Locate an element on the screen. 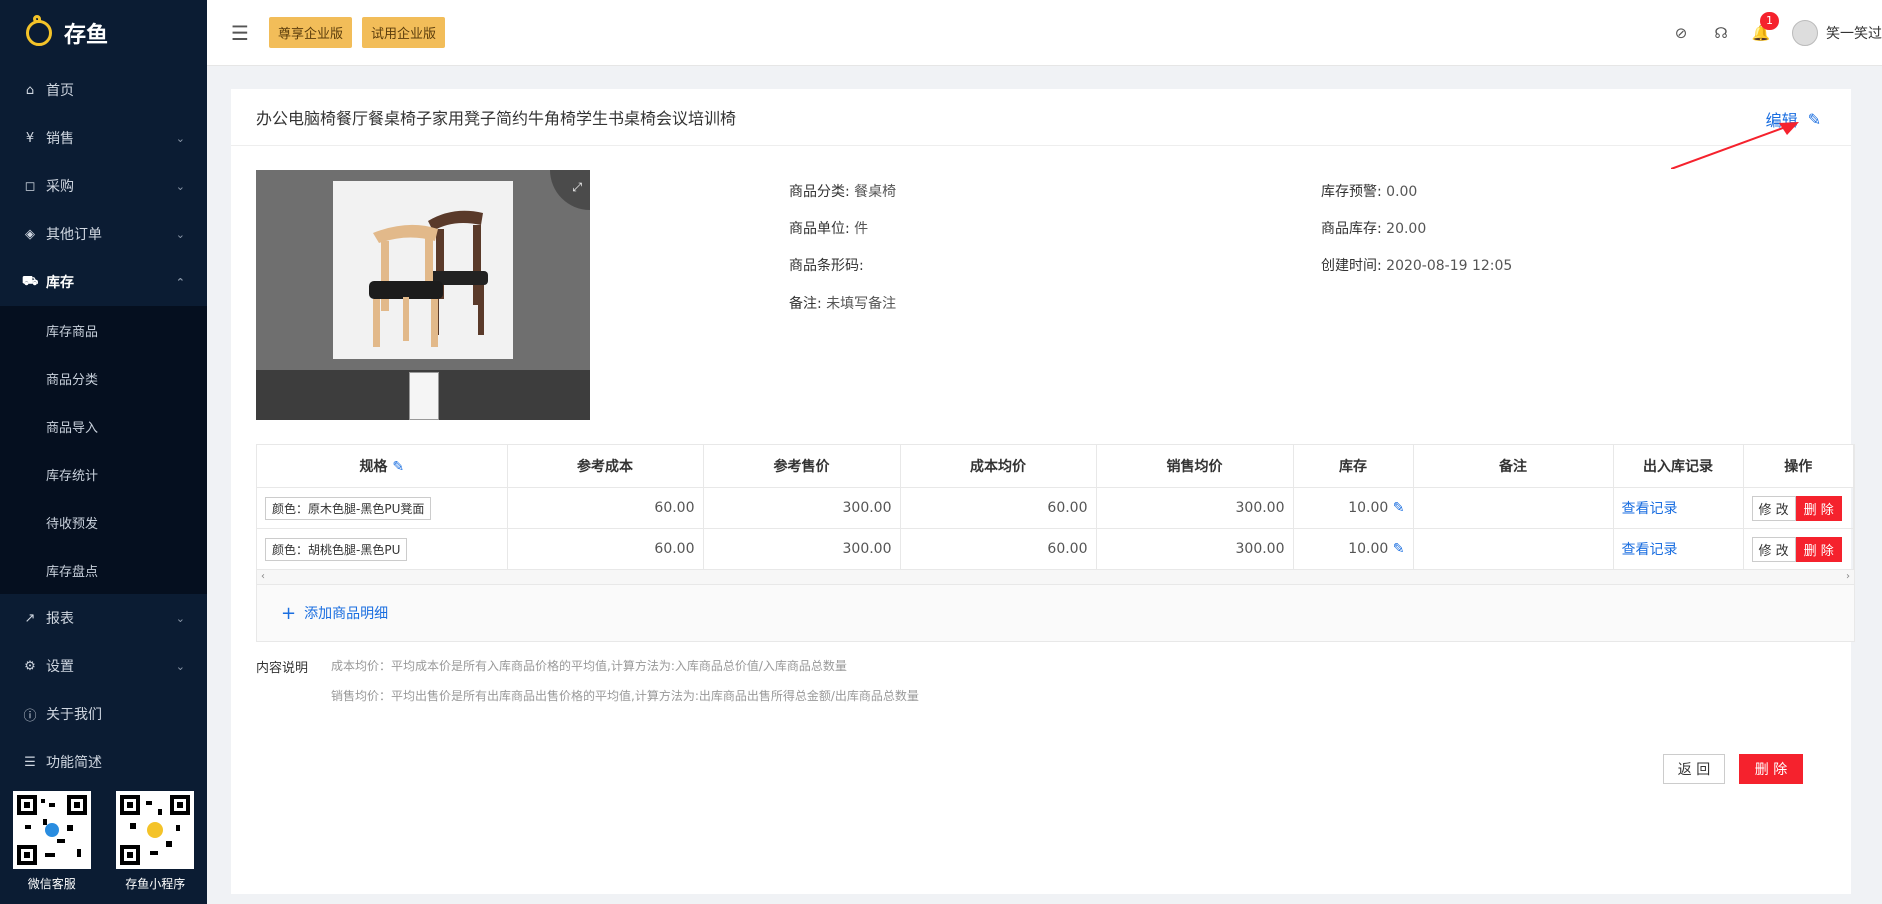 This screenshot has width=1882, height=904. stock-cell: 10.00 ✎ is located at coordinates (1353, 508).